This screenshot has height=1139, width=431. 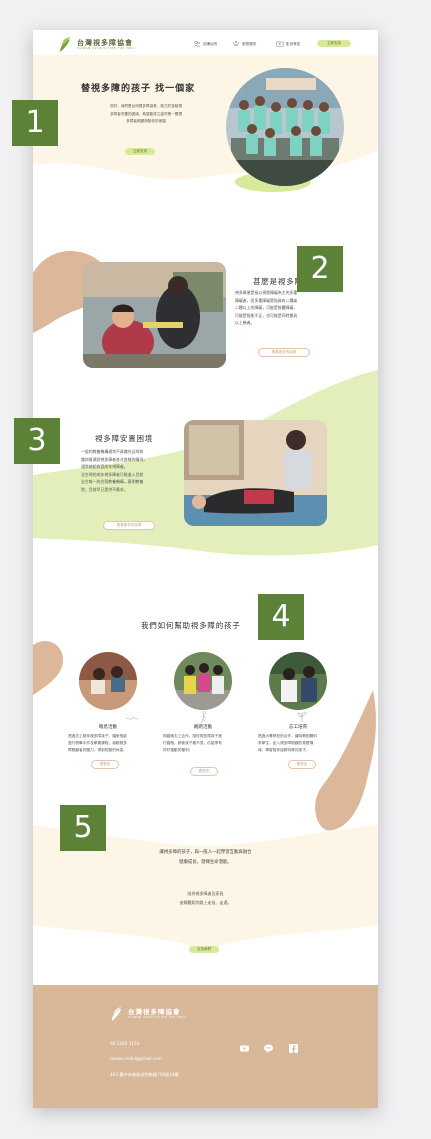 I want to click on annotation-step-1: 1, so click(x=35, y=123).